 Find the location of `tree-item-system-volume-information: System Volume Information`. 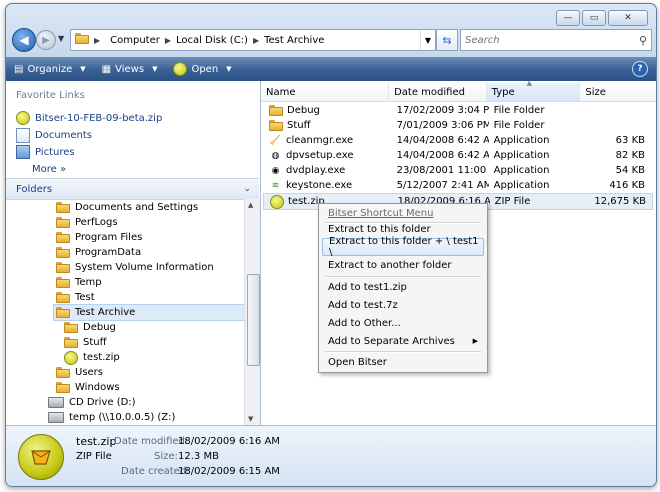

tree-item-system-volume-information: System Volume Information is located at coordinates (135, 267).